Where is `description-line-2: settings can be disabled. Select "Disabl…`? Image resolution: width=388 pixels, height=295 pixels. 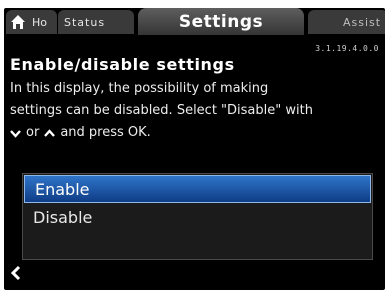
description-line-2: settings can be disabled. Select "Disabl… is located at coordinates (161, 110).